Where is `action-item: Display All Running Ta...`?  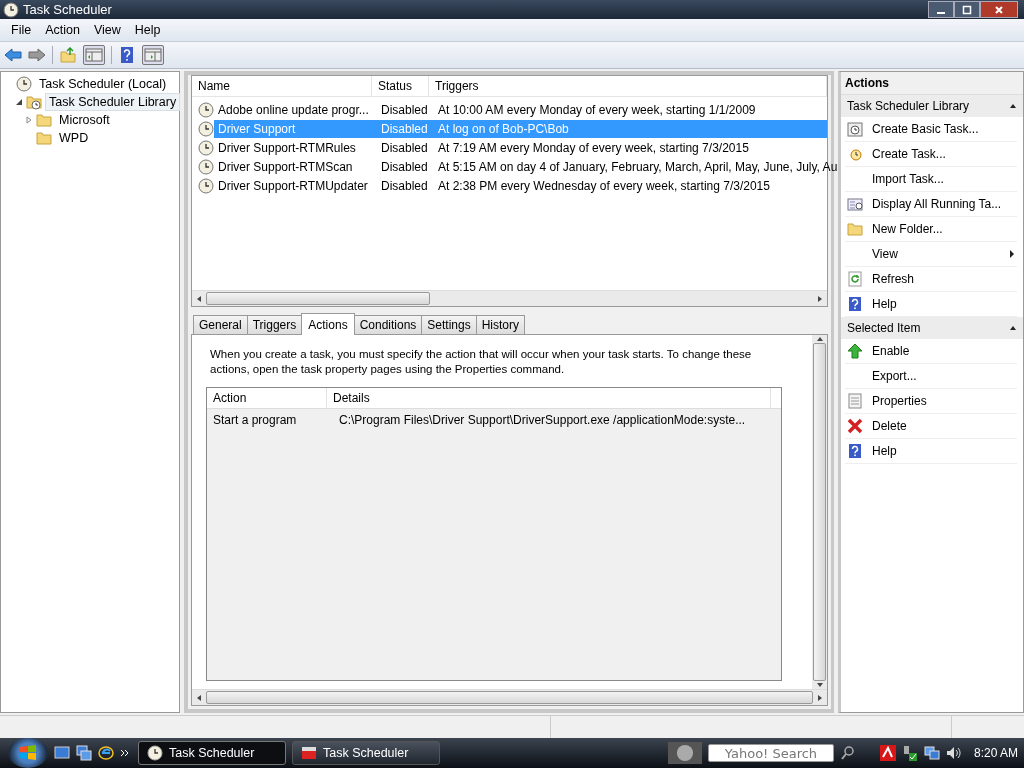
action-item: Display All Running Ta... is located at coordinates (931, 204).